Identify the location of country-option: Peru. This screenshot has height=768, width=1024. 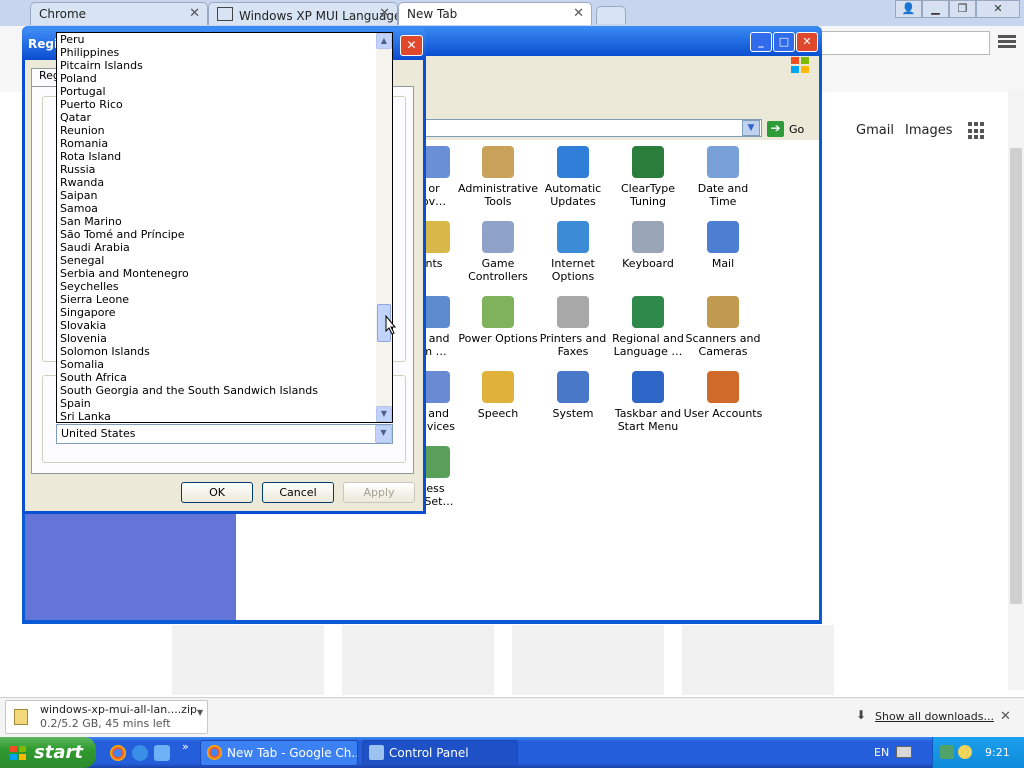
(72, 39).